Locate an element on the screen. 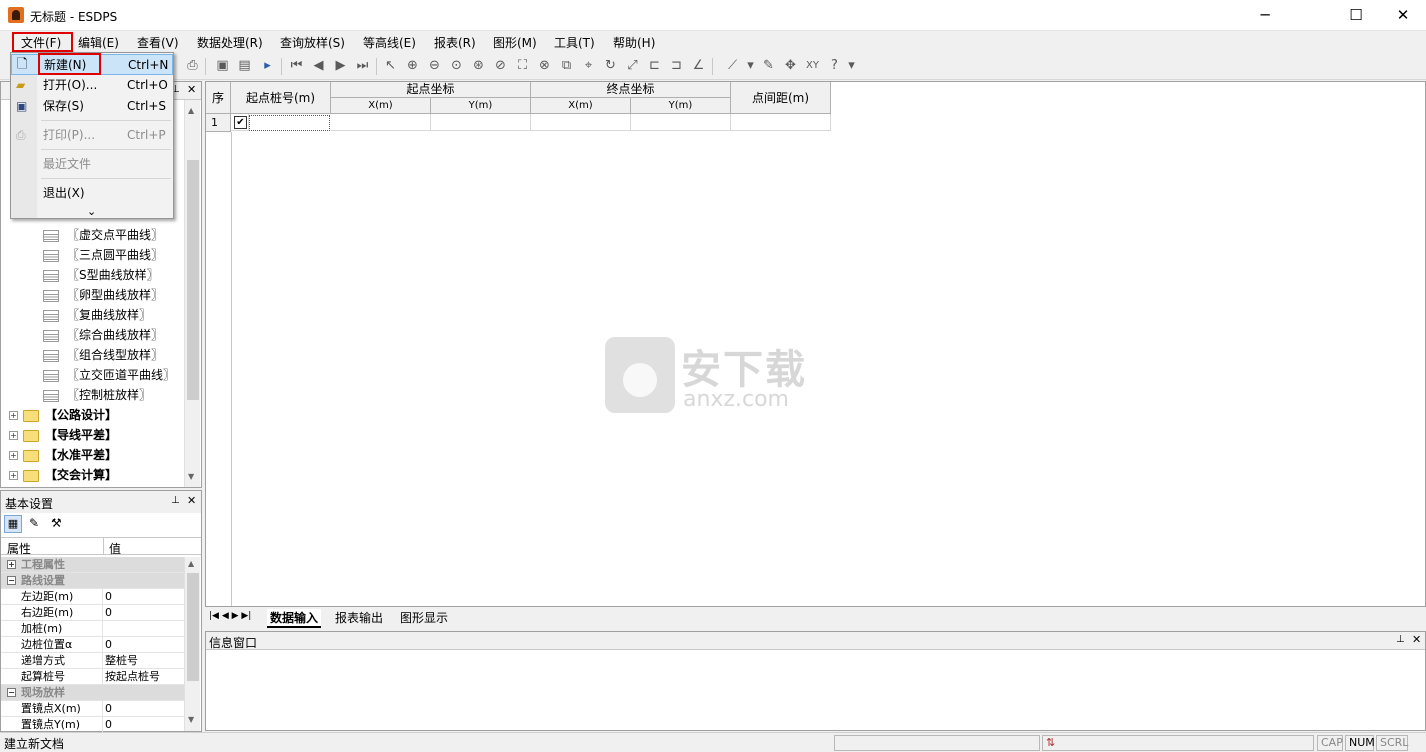 This screenshot has width=1426, height=752. pen-icon: ✎ is located at coordinates (768, 65).